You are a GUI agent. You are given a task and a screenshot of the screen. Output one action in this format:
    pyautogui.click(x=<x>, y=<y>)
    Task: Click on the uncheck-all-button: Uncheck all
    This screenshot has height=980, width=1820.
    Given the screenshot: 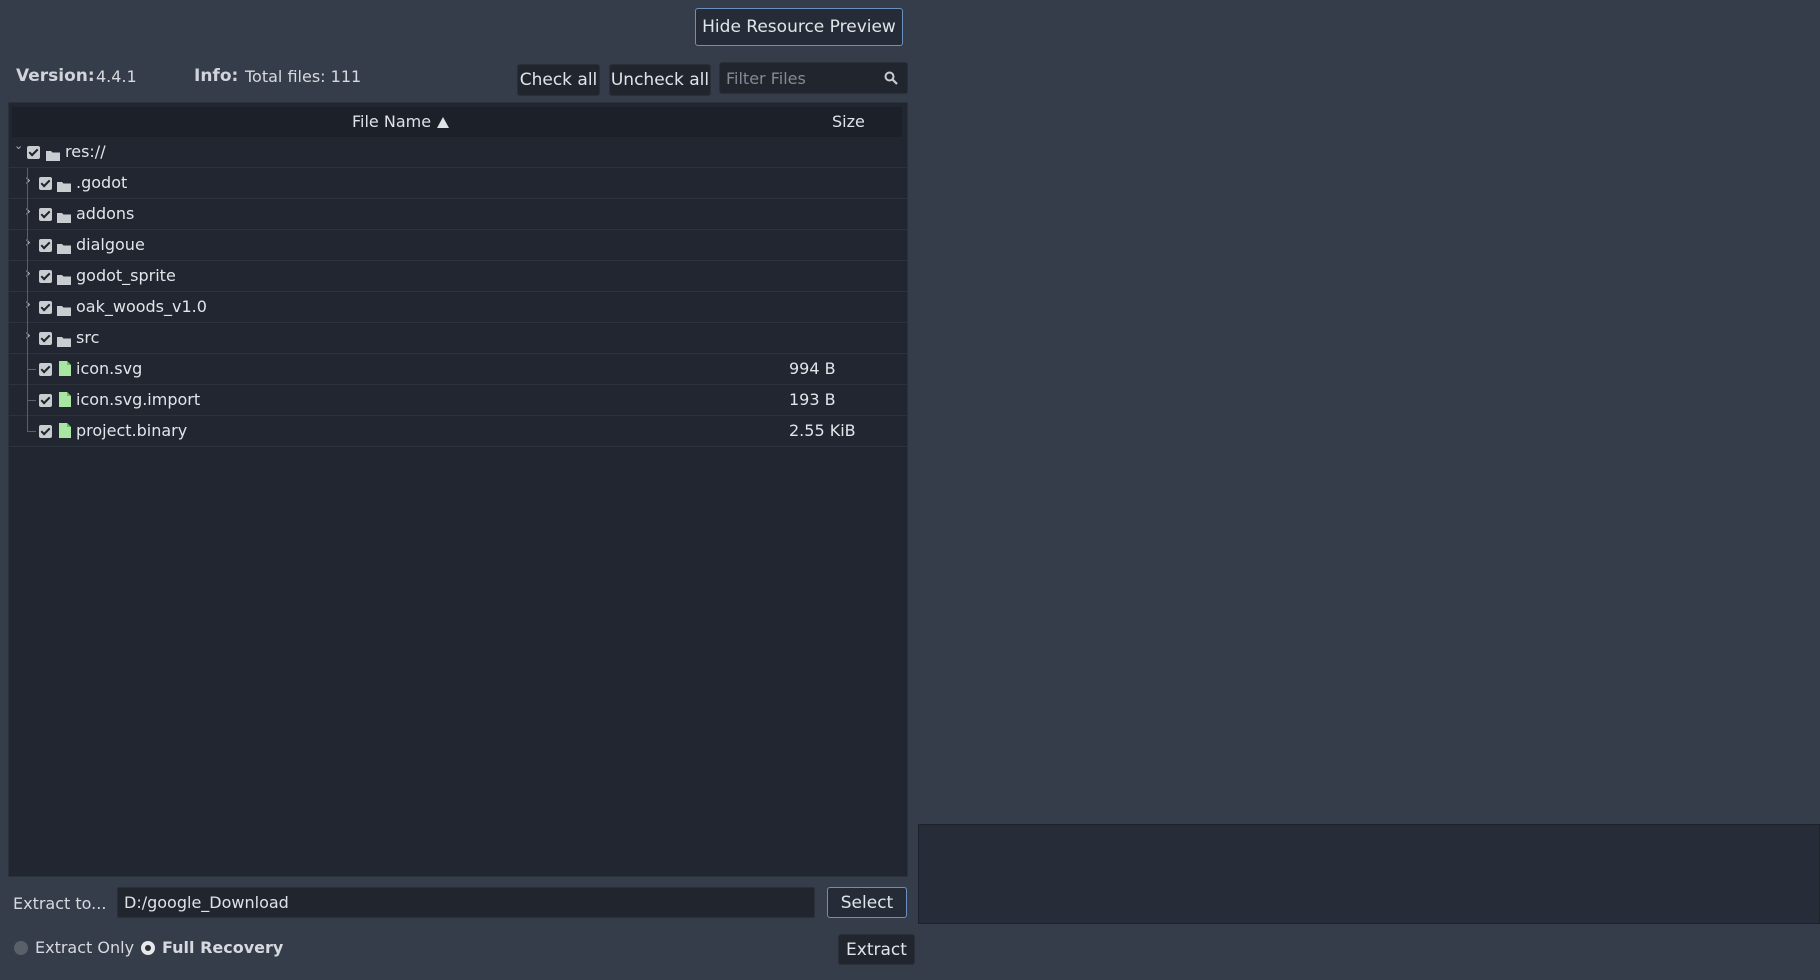 What is the action you would take?
    pyautogui.click(x=660, y=80)
    